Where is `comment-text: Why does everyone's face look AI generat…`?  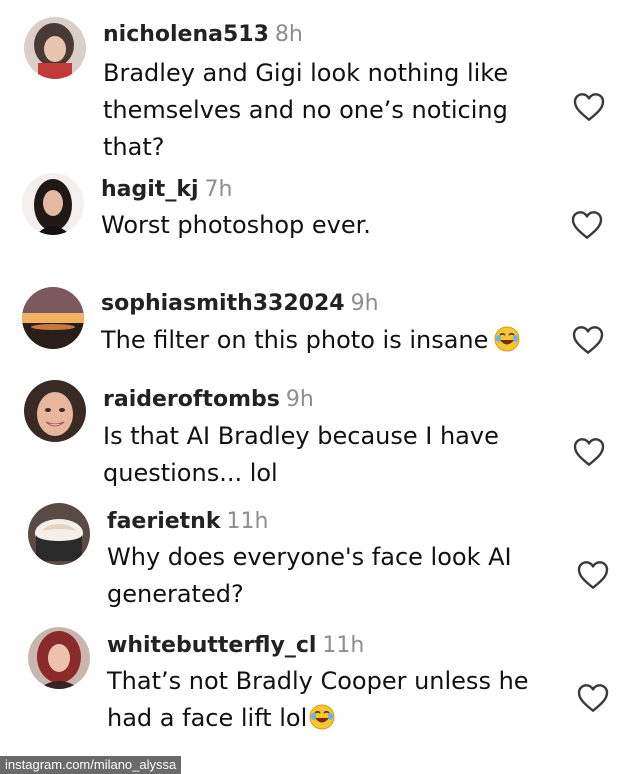
comment-text: Why does everyone's face look AI generat… is located at coordinates (309, 575).